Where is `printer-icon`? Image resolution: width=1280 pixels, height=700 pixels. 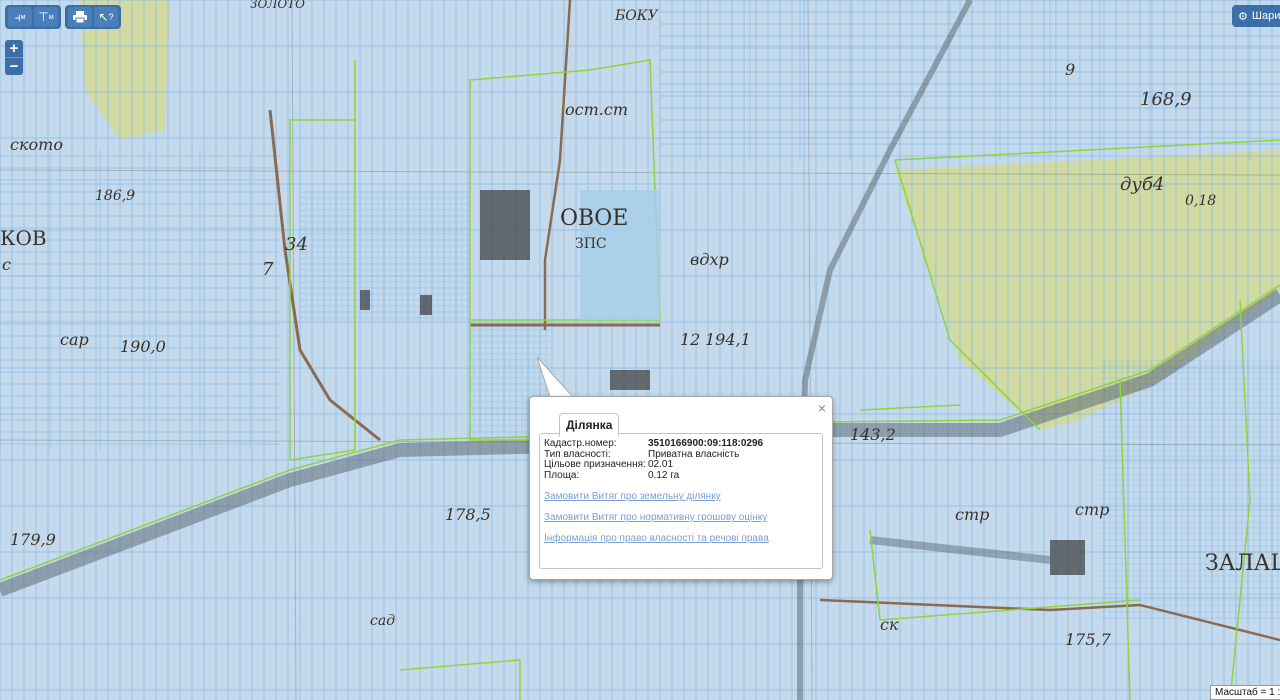
printer-icon is located at coordinates (80, 17).